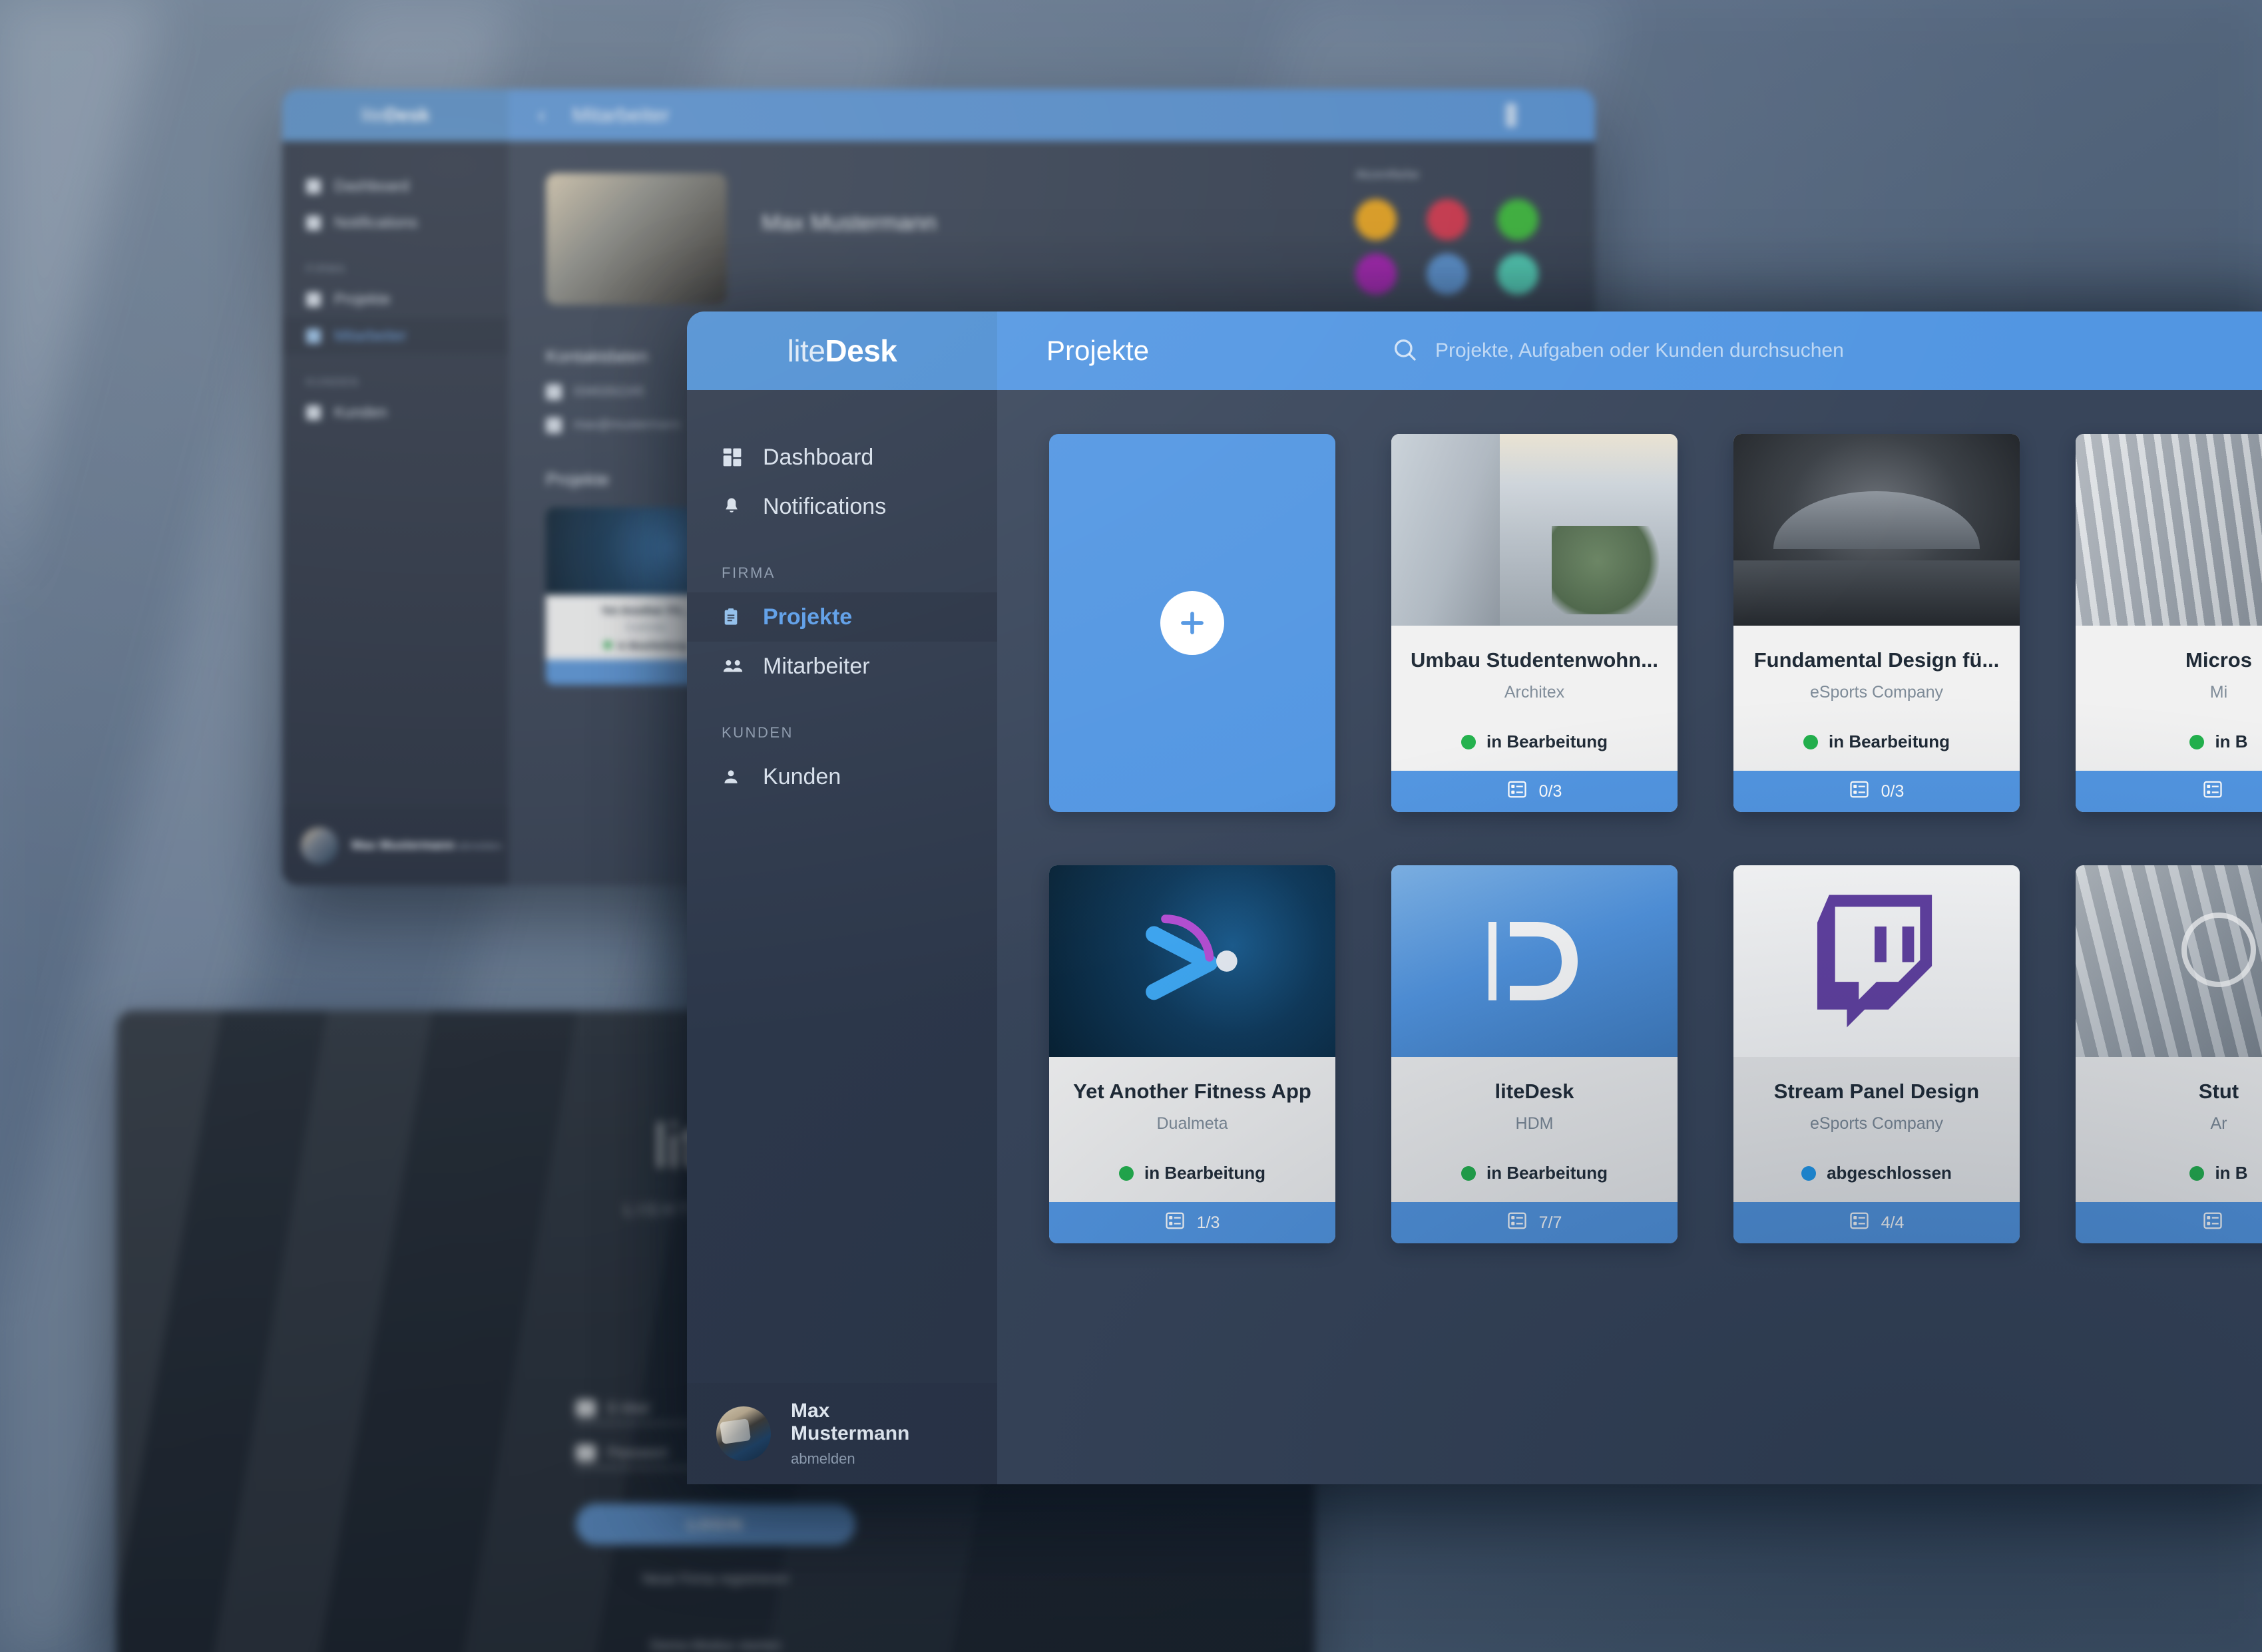 The width and height of the screenshot is (2262, 1652). What do you see at coordinates (395, 412) in the screenshot?
I see `background-sidebar-item-kunden: Kunden` at bounding box center [395, 412].